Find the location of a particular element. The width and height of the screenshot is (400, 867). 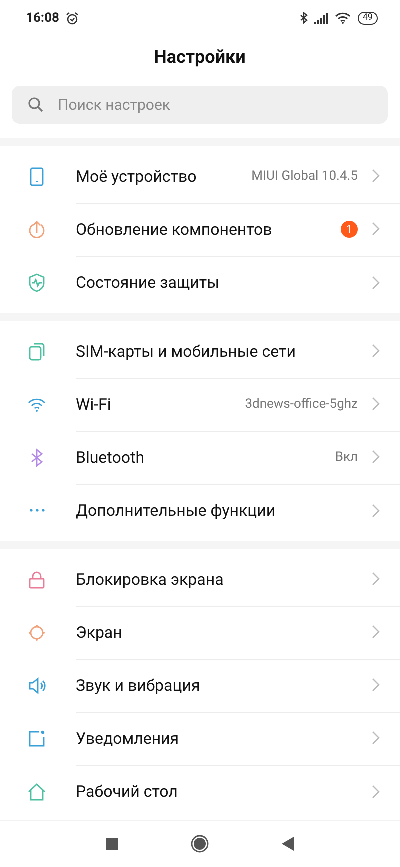

item-label: SIM-карты и мобильные сети is located at coordinates (186, 351).